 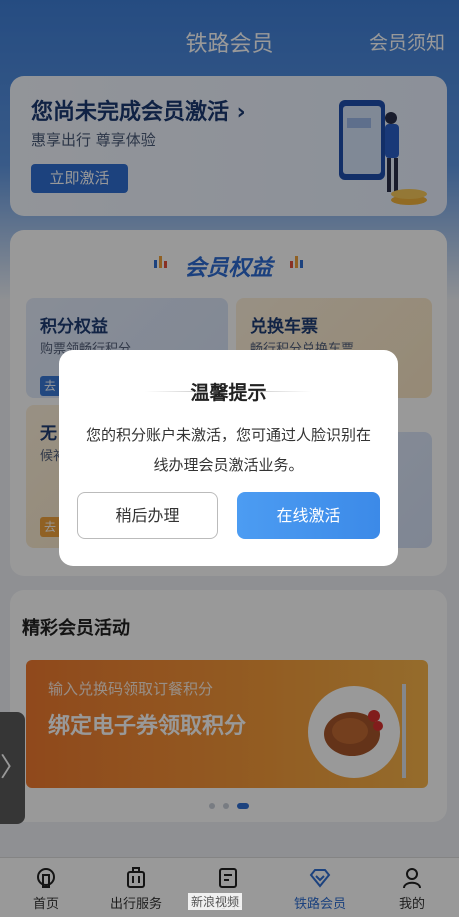 What do you see at coordinates (308, 515) in the screenshot?
I see `activate-online-button: 在线激活` at bounding box center [308, 515].